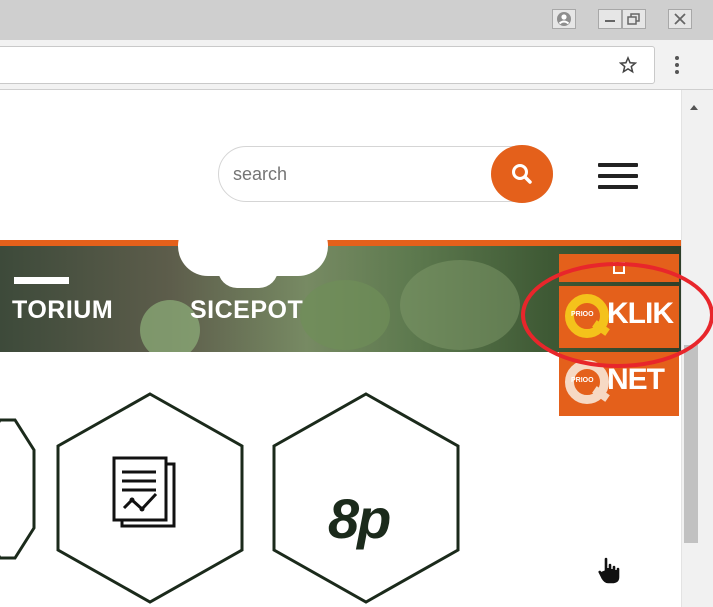 This screenshot has width=713, height=607. I want to click on report-chart-icon, so click(144, 492).